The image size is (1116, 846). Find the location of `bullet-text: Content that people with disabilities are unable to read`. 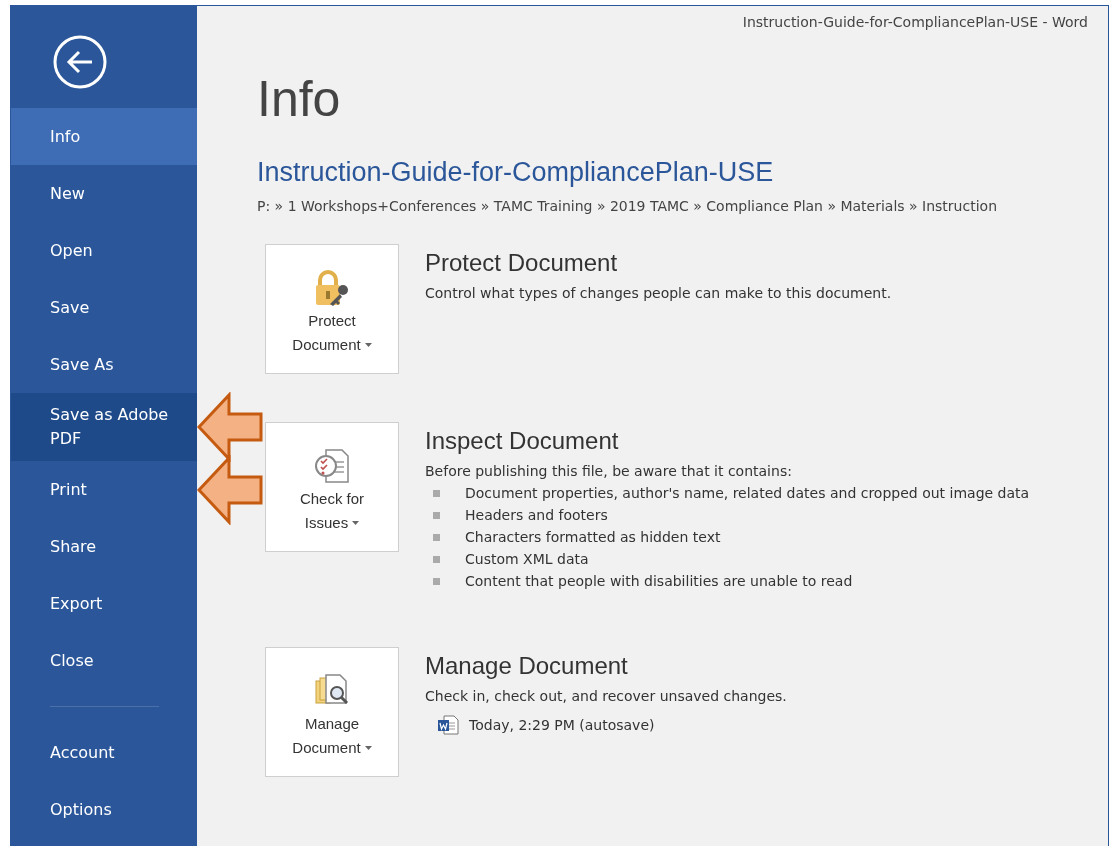

bullet-text: Content that people with disabilities are unable to read is located at coordinates (659, 581).